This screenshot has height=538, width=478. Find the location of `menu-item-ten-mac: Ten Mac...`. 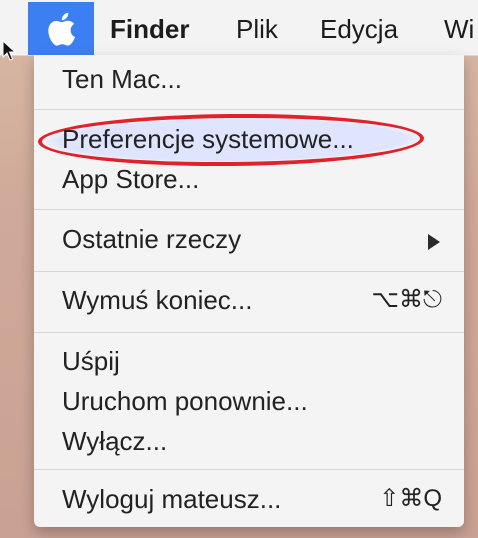

menu-item-ten-mac: Ten Mac... is located at coordinates (122, 79).